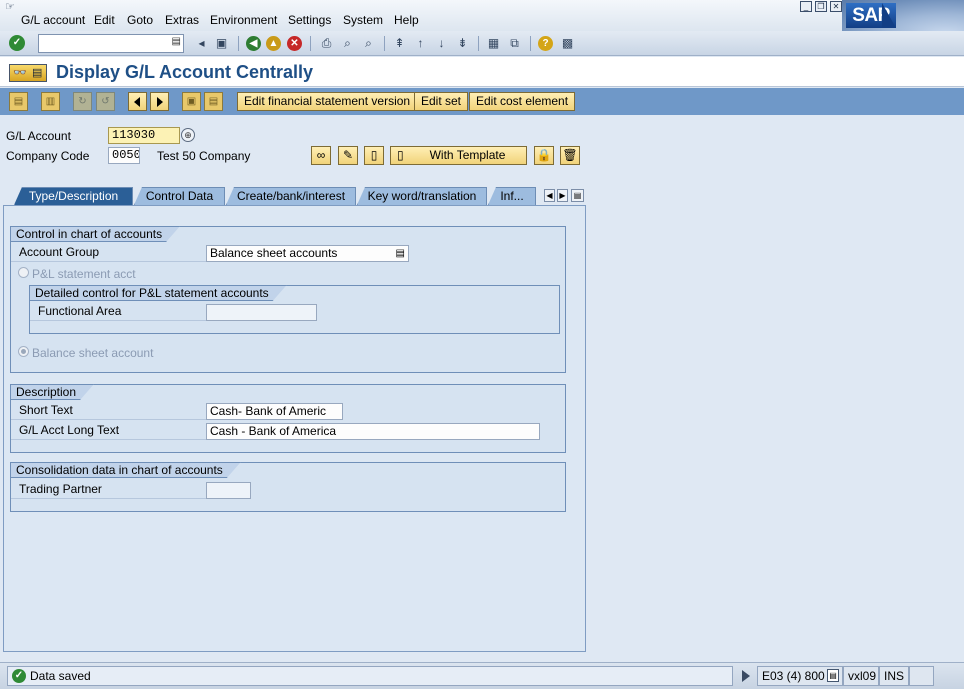 This screenshot has width=964, height=689. What do you see at coordinates (111, 43) in the screenshot?
I see `command-field: ▤` at bounding box center [111, 43].